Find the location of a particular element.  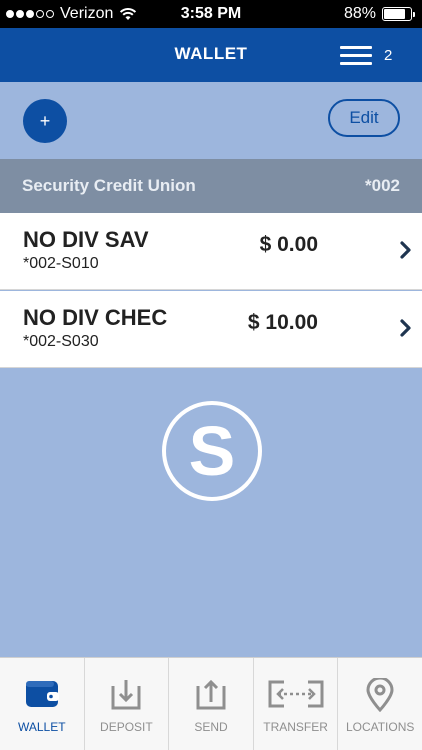

account-name: NO DIV CHEC is located at coordinates (95, 317).